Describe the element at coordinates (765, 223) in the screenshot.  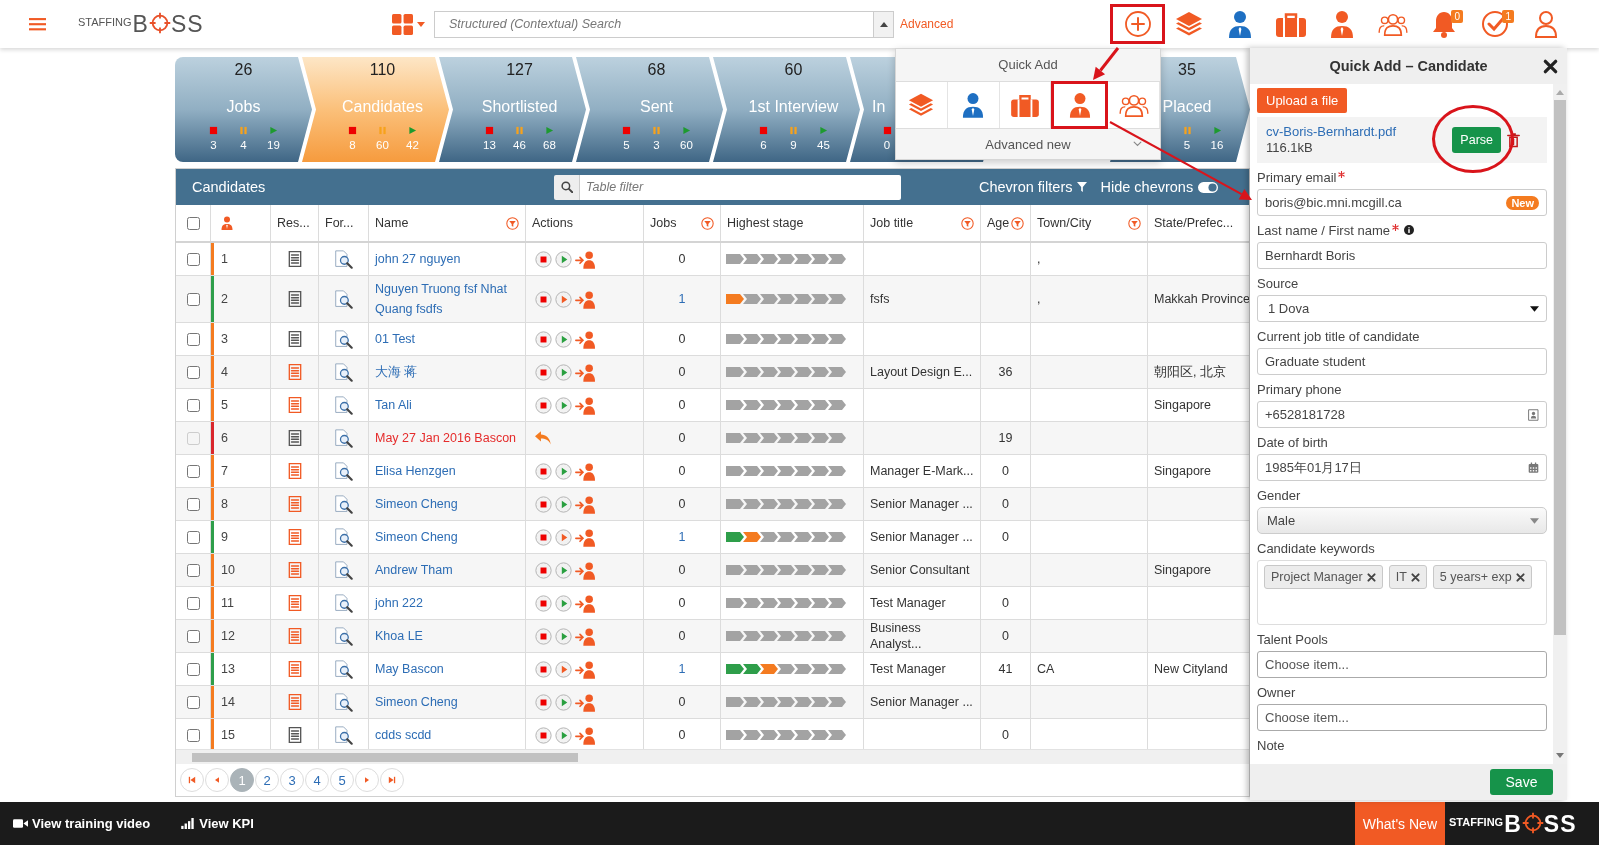
I see `column-header: Highest stage` at that location.